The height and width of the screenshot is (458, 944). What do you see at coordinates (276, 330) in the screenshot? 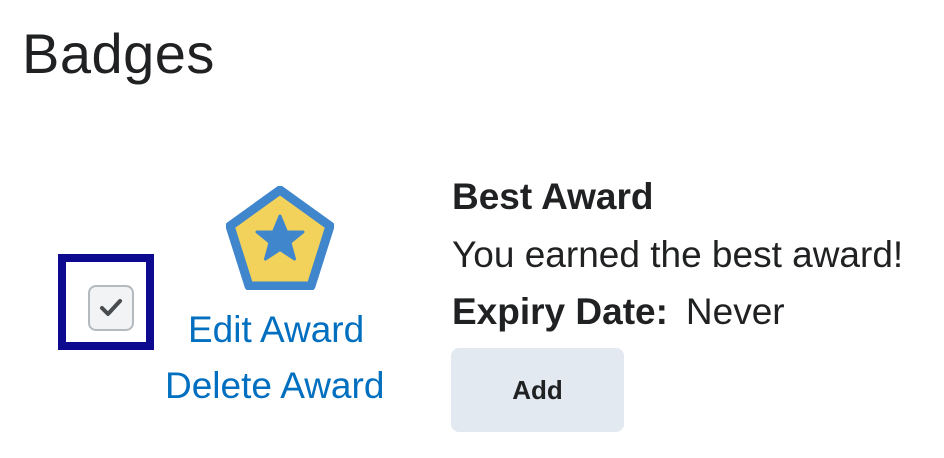
I see `edit-award-link: Edit Award` at bounding box center [276, 330].